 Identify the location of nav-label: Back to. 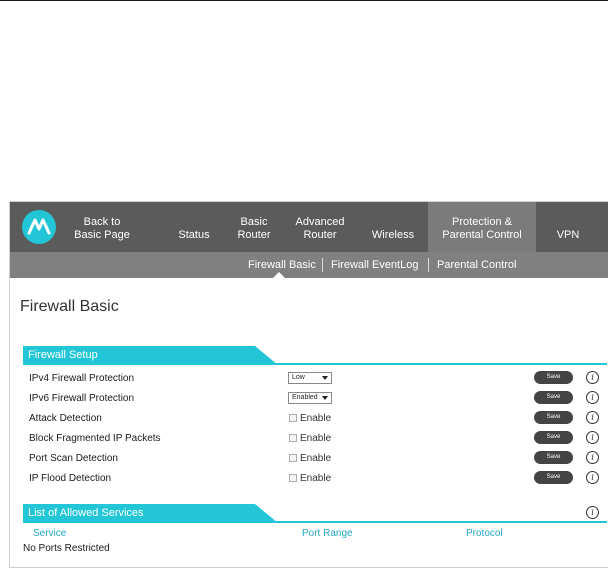
(102, 222).